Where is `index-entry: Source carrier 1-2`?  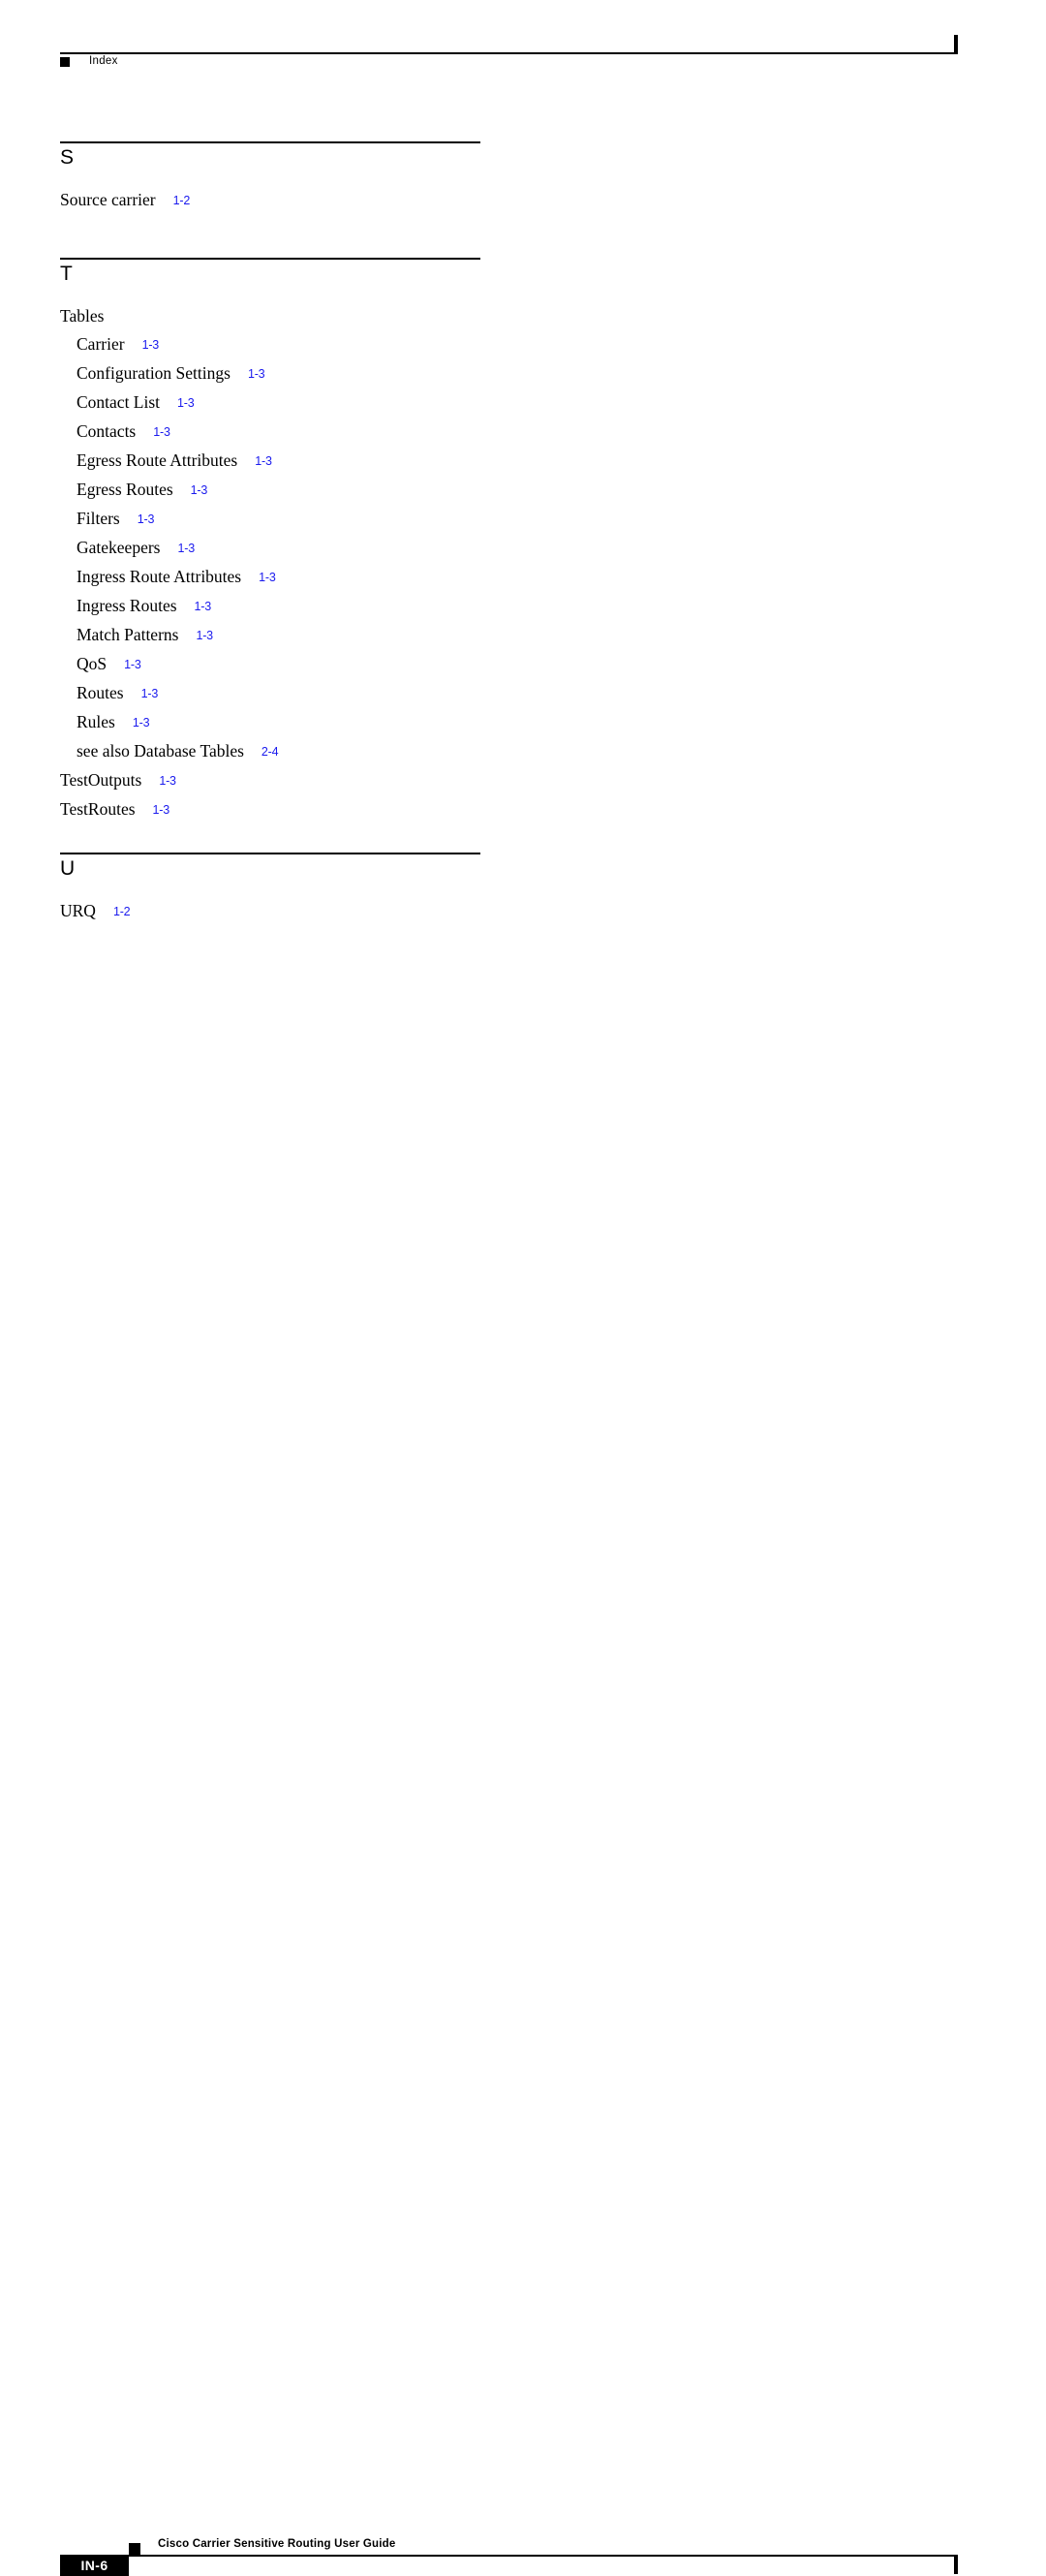 index-entry: Source carrier 1-2 is located at coordinates (273, 200).